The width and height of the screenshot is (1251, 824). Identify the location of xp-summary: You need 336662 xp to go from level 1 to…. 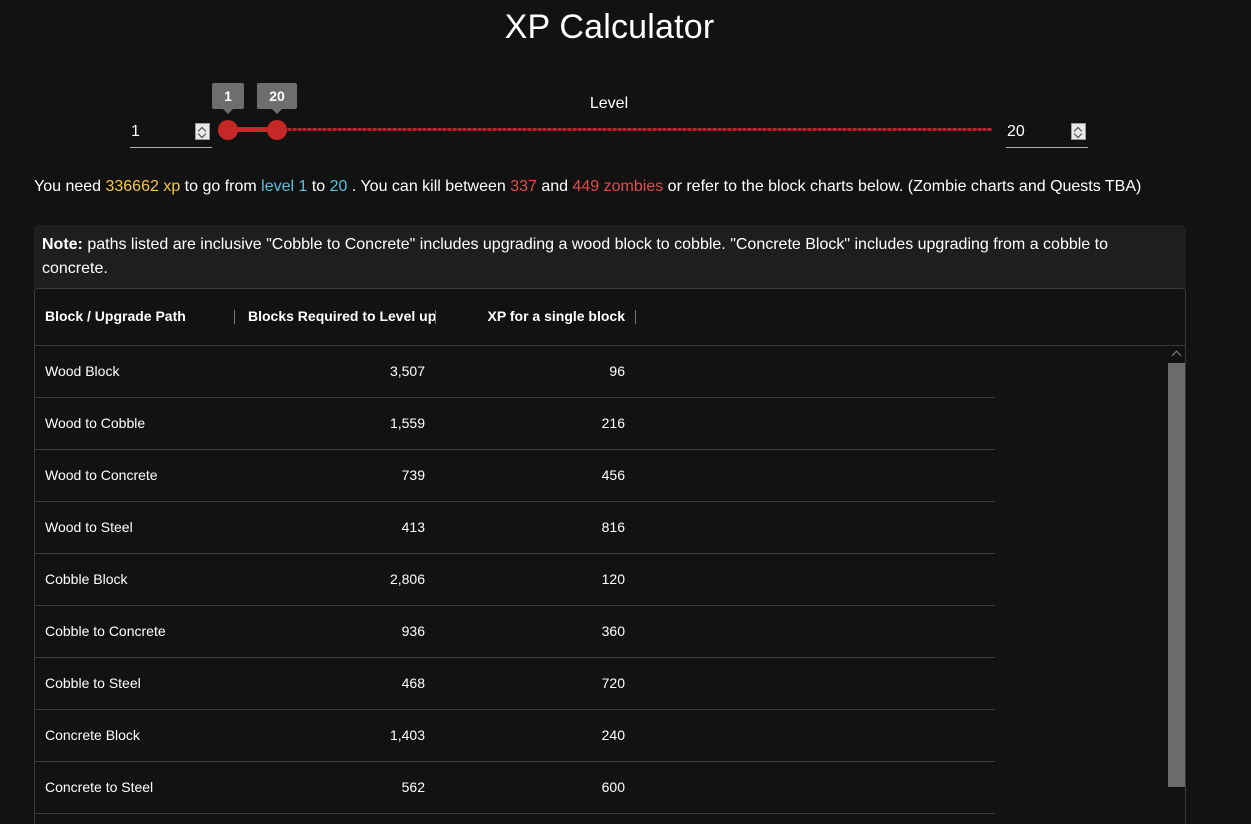
(587, 187).